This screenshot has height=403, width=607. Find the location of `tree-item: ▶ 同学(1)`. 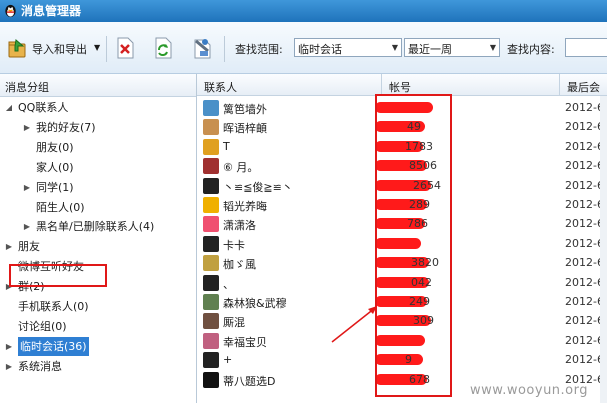

tree-item: ▶ 同学(1) is located at coordinates (98, 187).